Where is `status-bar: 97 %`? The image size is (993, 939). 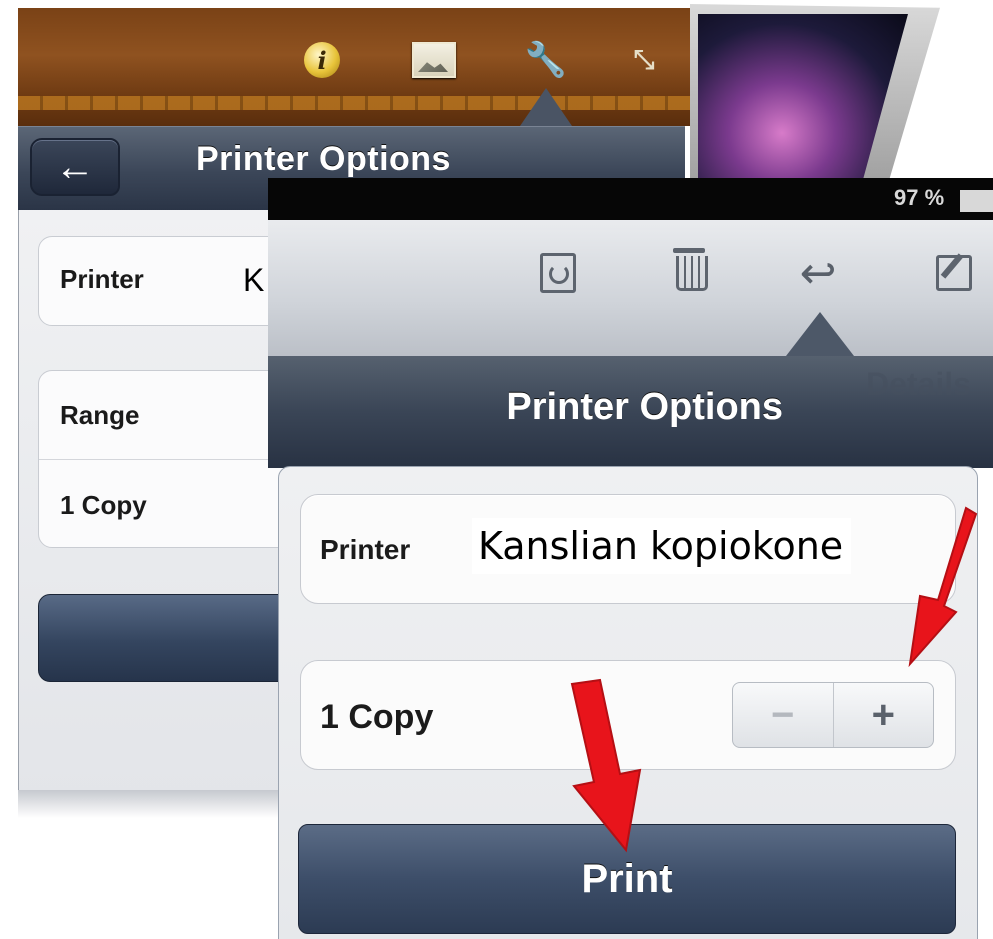 status-bar: 97 % is located at coordinates (630, 199).